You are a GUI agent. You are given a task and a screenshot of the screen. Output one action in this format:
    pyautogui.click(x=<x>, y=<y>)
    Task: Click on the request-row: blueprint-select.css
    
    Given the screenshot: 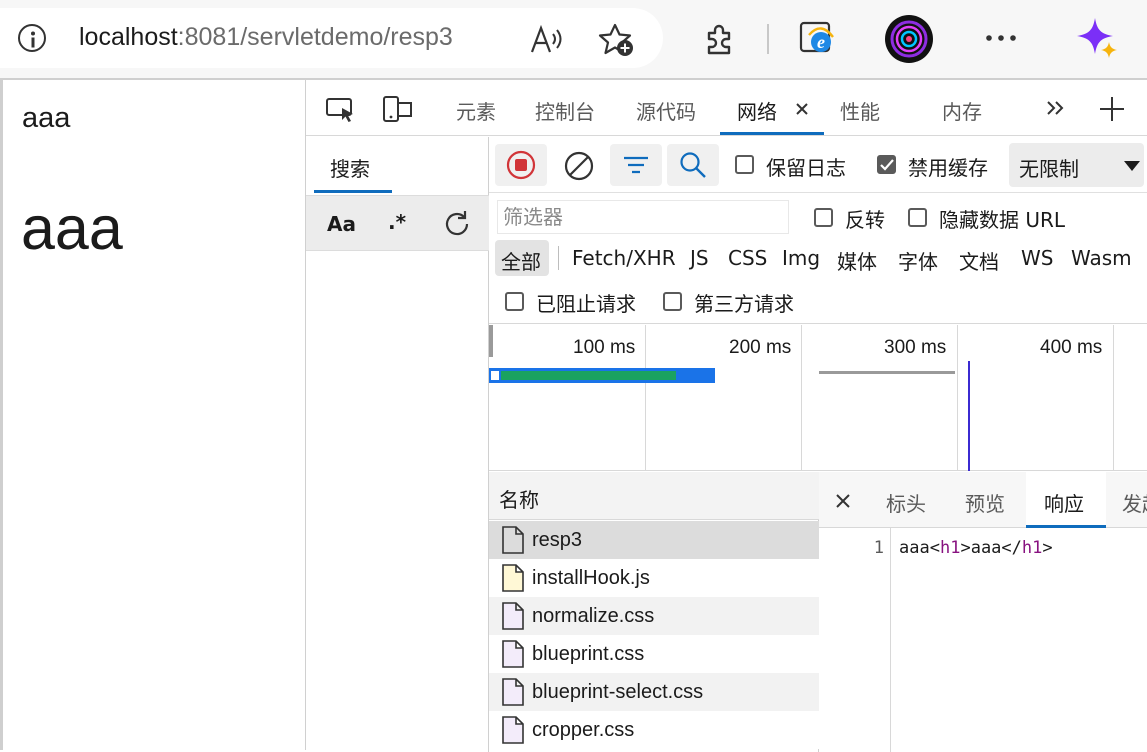 What is the action you would take?
    pyautogui.click(x=654, y=692)
    